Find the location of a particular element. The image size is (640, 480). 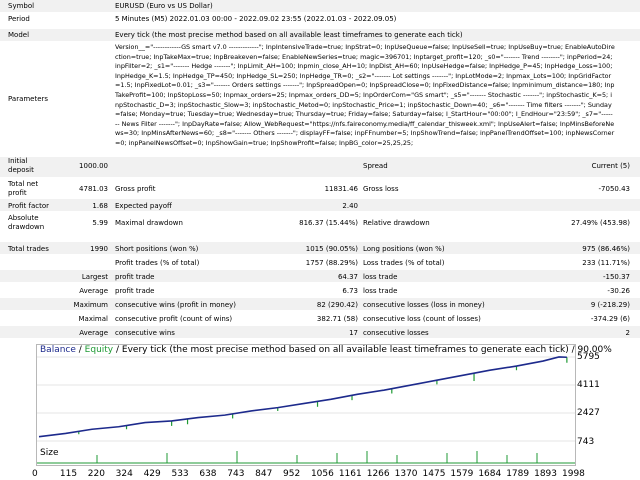

maximal-drawdown-label: Maximal drawdown is located at coordinates (149, 223).